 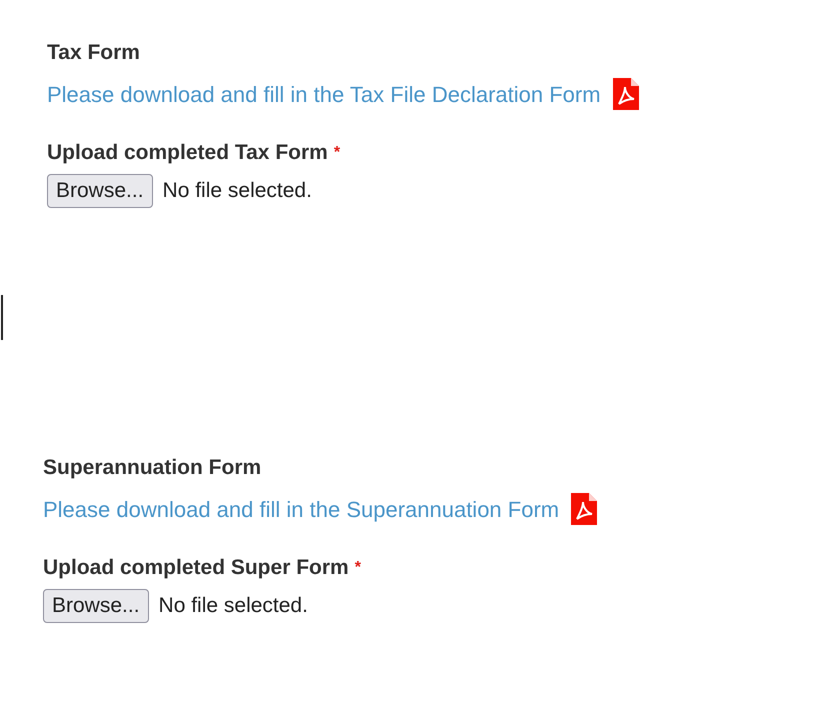 I want to click on text-cursor, so click(x=2, y=317).